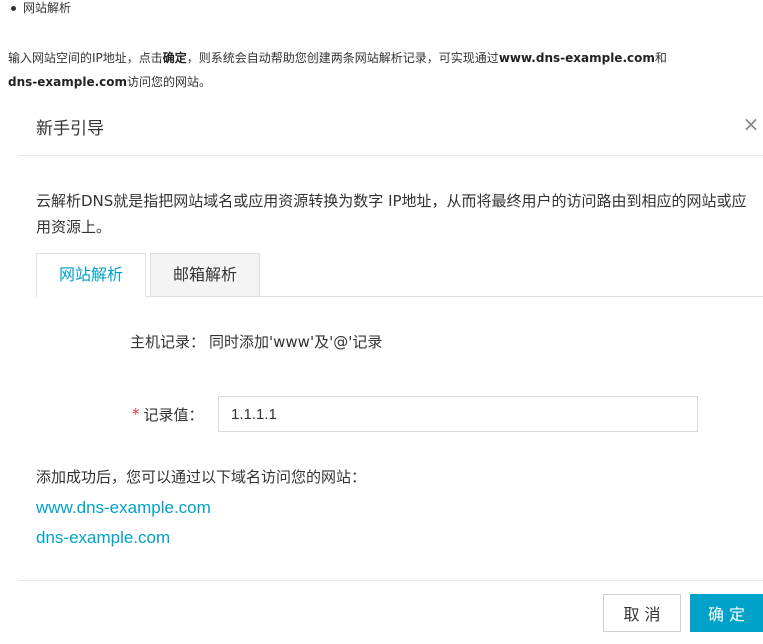  I want to click on intro-bold-domain-root: dns-example.com, so click(67, 82).